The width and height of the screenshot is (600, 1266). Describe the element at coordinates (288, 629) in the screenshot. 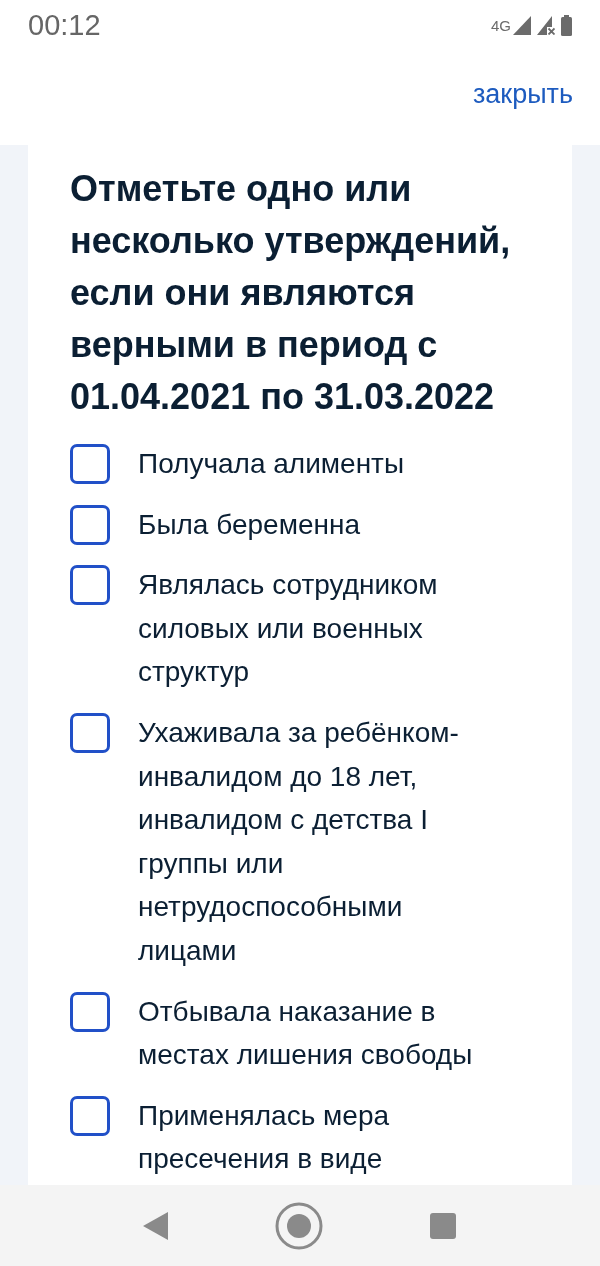

I see `option-label: Являлась сотрудником силовых или военных структур` at that location.